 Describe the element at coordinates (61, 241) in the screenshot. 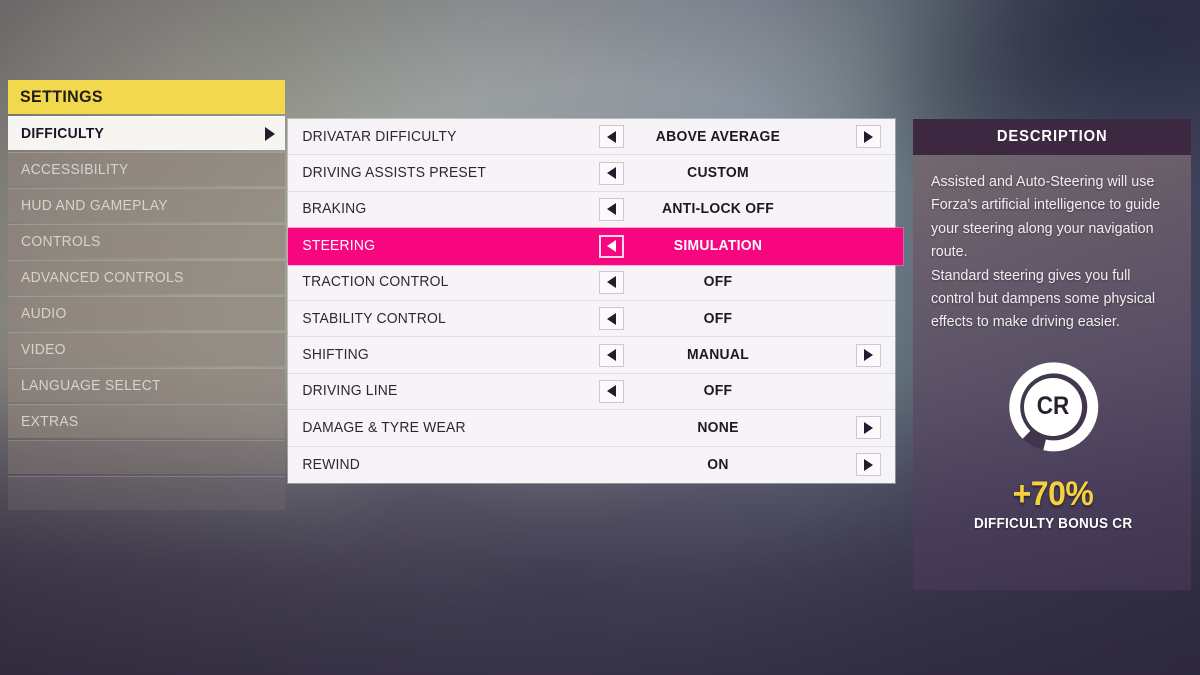

I see `sidebar-item-label: CONTROLS` at that location.